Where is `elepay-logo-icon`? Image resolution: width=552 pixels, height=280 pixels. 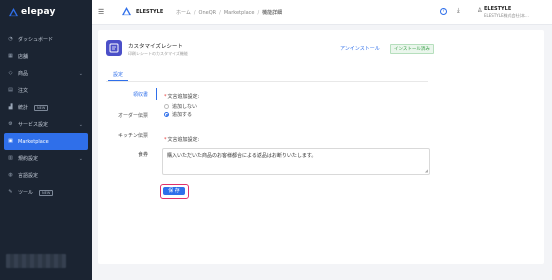 elepay-logo-icon is located at coordinates (13, 11).